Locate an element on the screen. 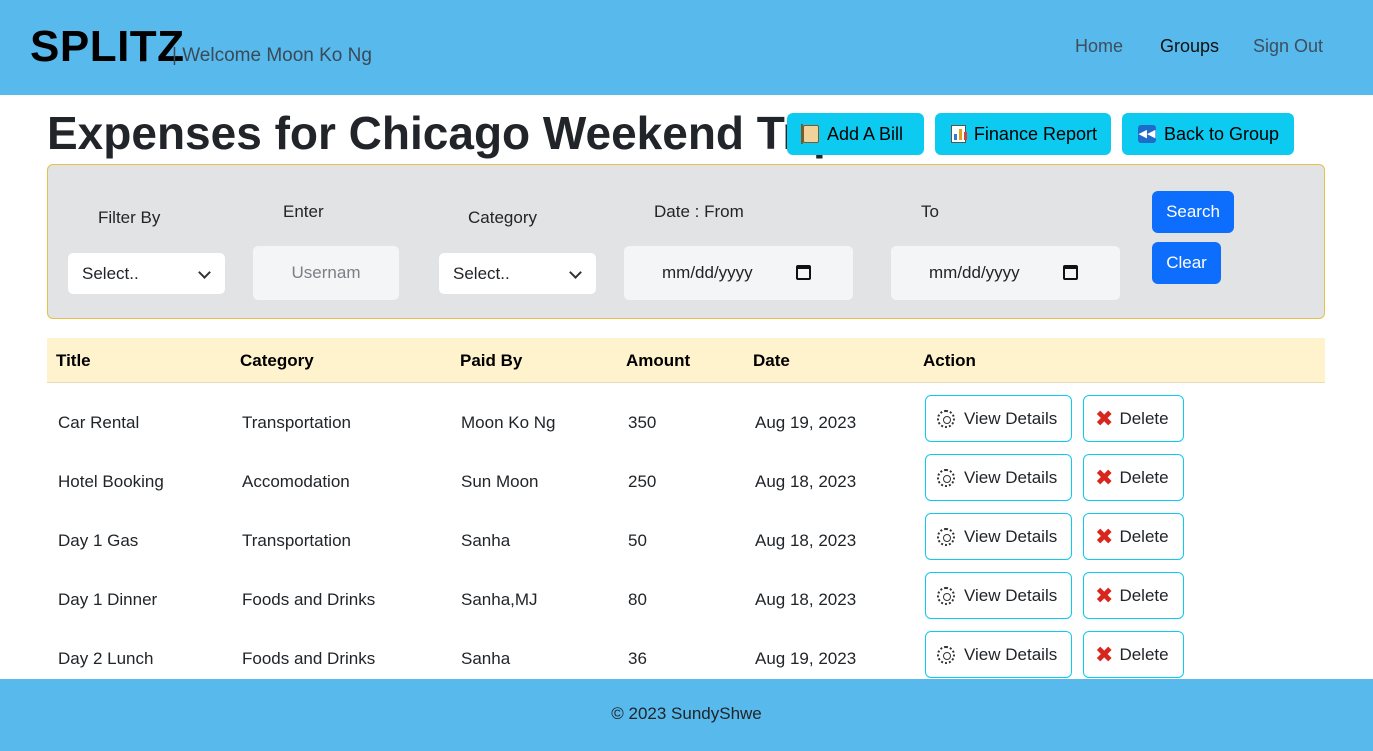 The width and height of the screenshot is (1373, 751). footer: © 2023 SundyShwe is located at coordinates (686, 715).